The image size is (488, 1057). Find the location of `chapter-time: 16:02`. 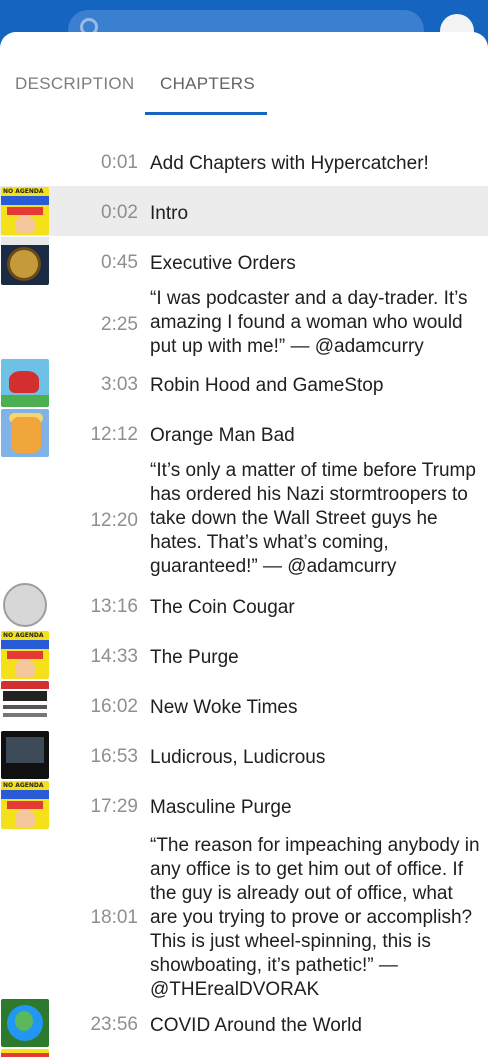

chapter-time: 16:02 is located at coordinates (114, 706).